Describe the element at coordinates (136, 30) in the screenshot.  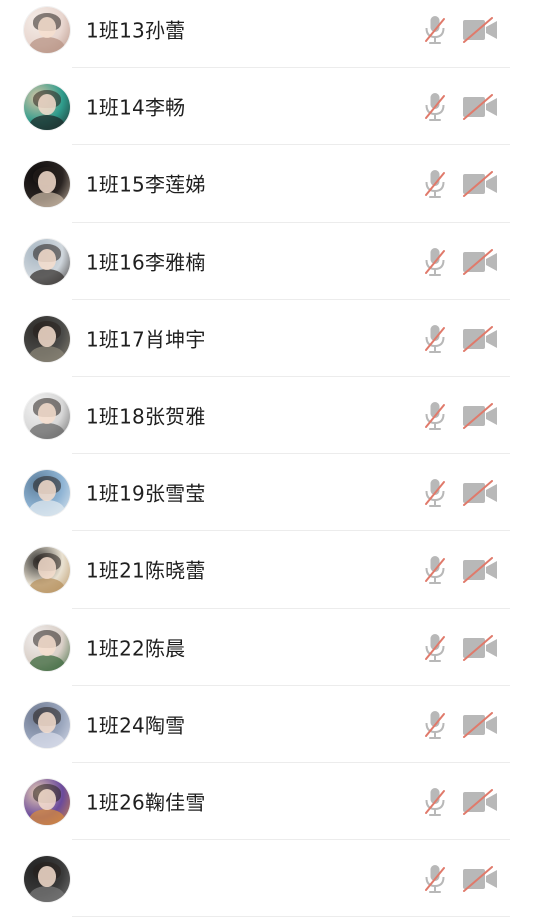
I see `participant-name: 1班13孙蕾` at that location.